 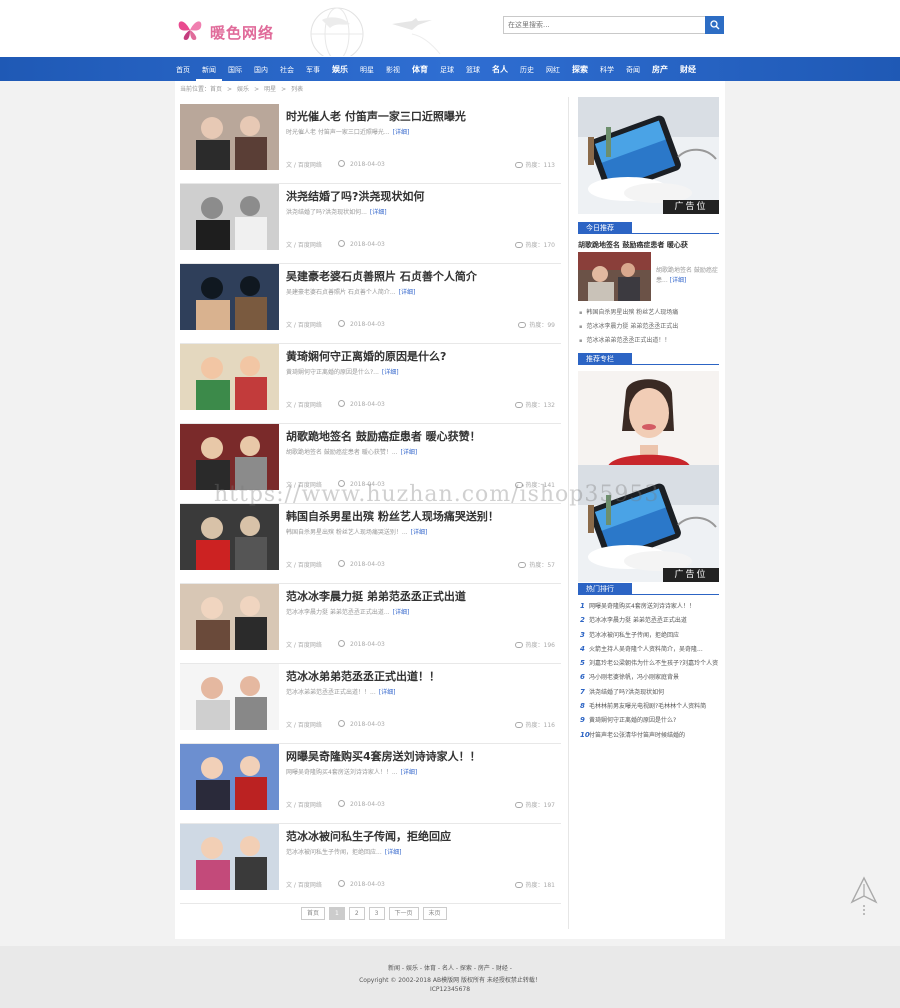 What do you see at coordinates (366, 356) in the screenshot?
I see `article-title: 黄琦娴何守正离婚的原因是什么?` at bounding box center [366, 356].